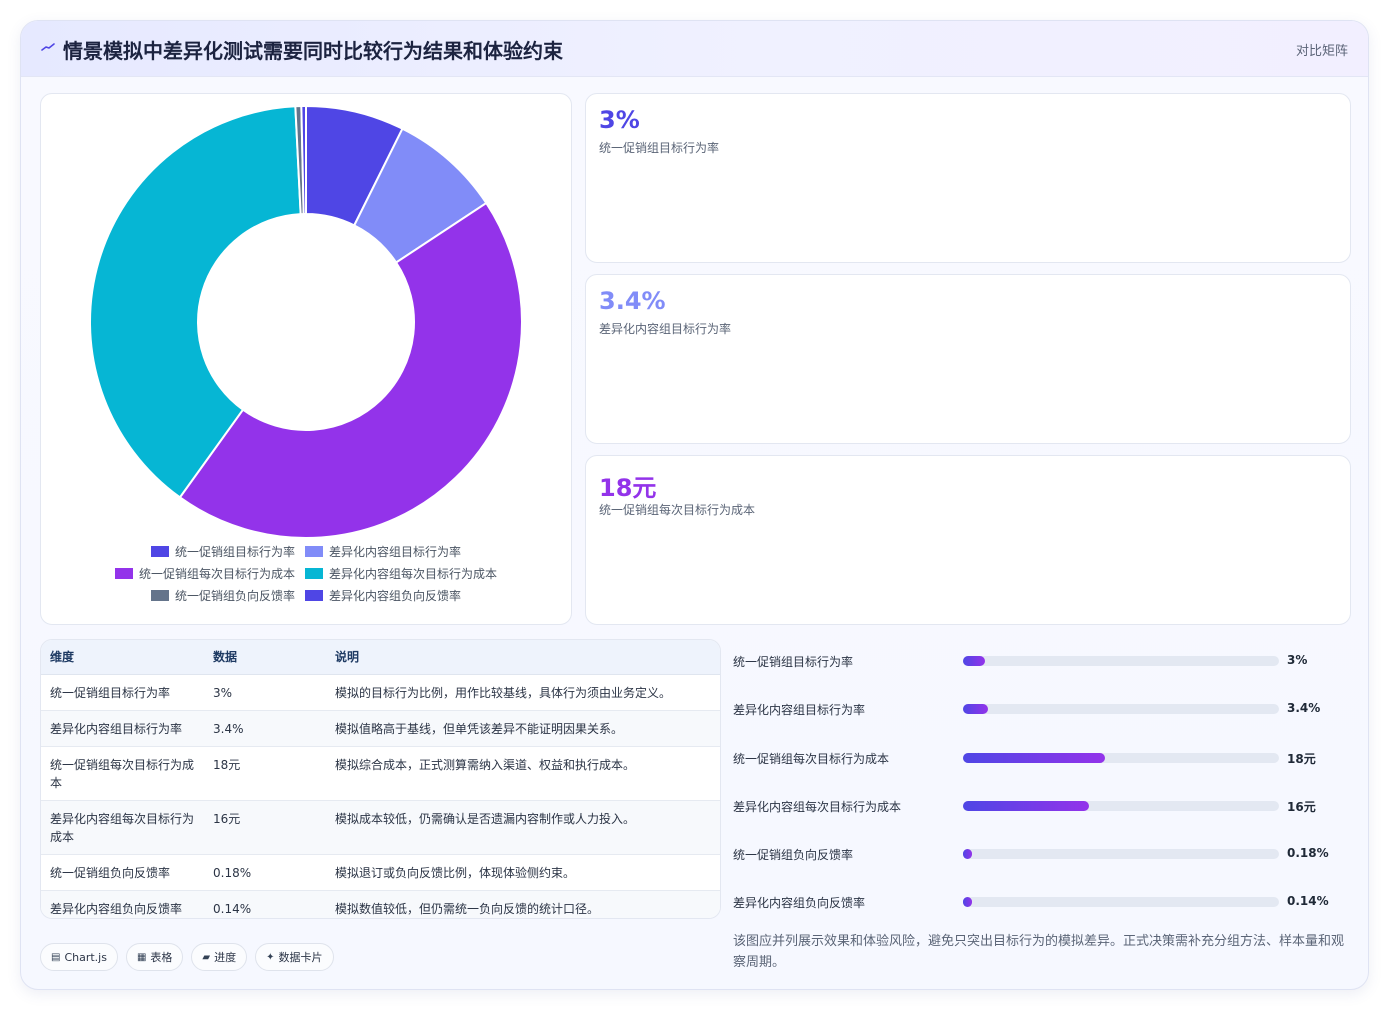 The height and width of the screenshot is (1011, 1390). Describe the element at coordinates (659, 148) in the screenshot. I see `kpi-label: 统一促销组目标行为率` at that location.